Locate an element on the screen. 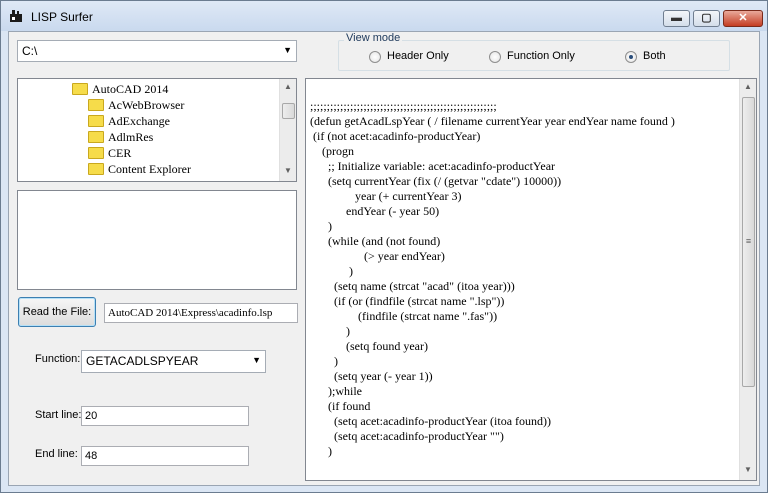 This screenshot has height=493, width=768. radio-header-only is located at coordinates (375, 57).